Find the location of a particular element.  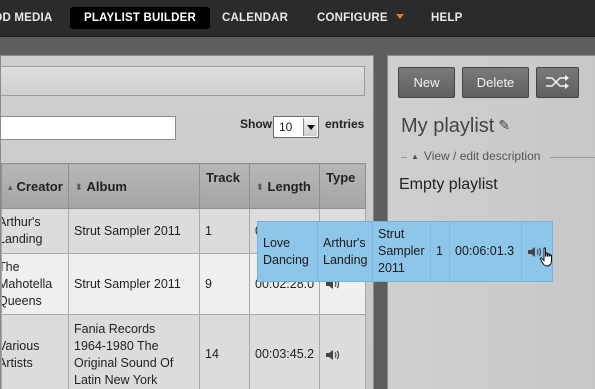

shuffle-icon is located at coordinates (558, 82).